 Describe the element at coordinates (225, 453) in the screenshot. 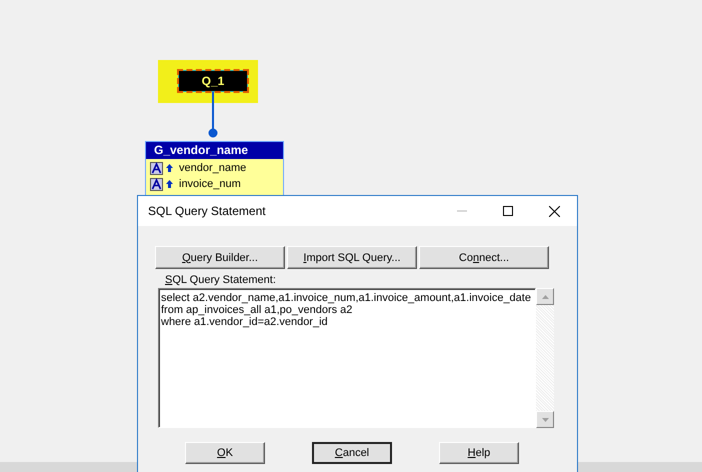

I see `dialog-button: OK` at that location.